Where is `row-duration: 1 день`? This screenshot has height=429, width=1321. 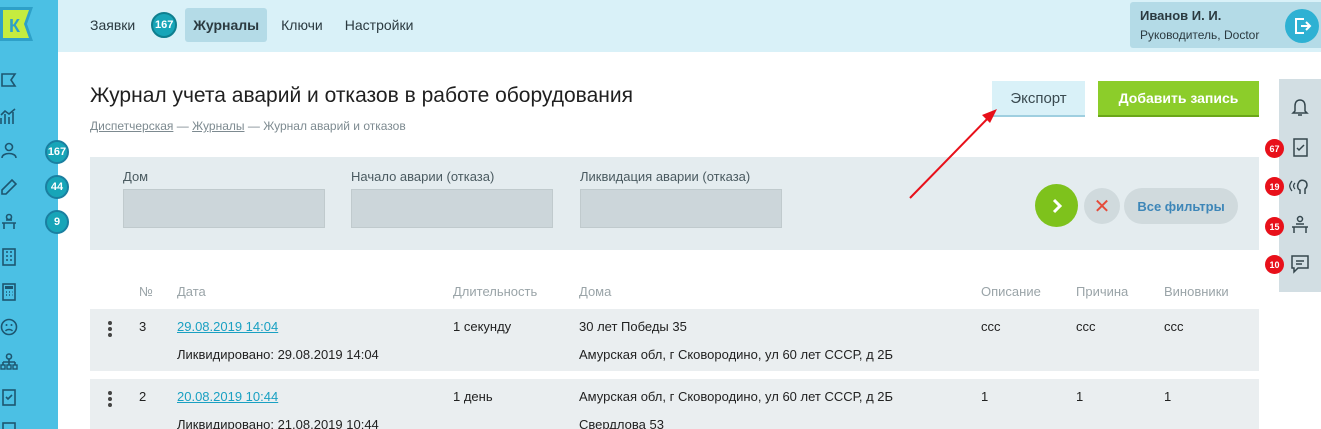 row-duration: 1 день is located at coordinates (473, 396).